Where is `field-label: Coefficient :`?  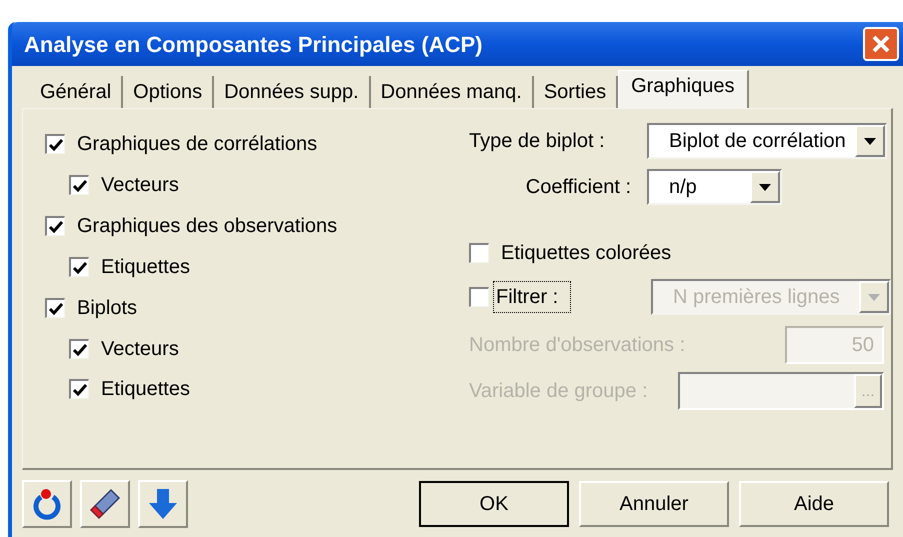 field-label: Coefficient : is located at coordinates (577, 187).